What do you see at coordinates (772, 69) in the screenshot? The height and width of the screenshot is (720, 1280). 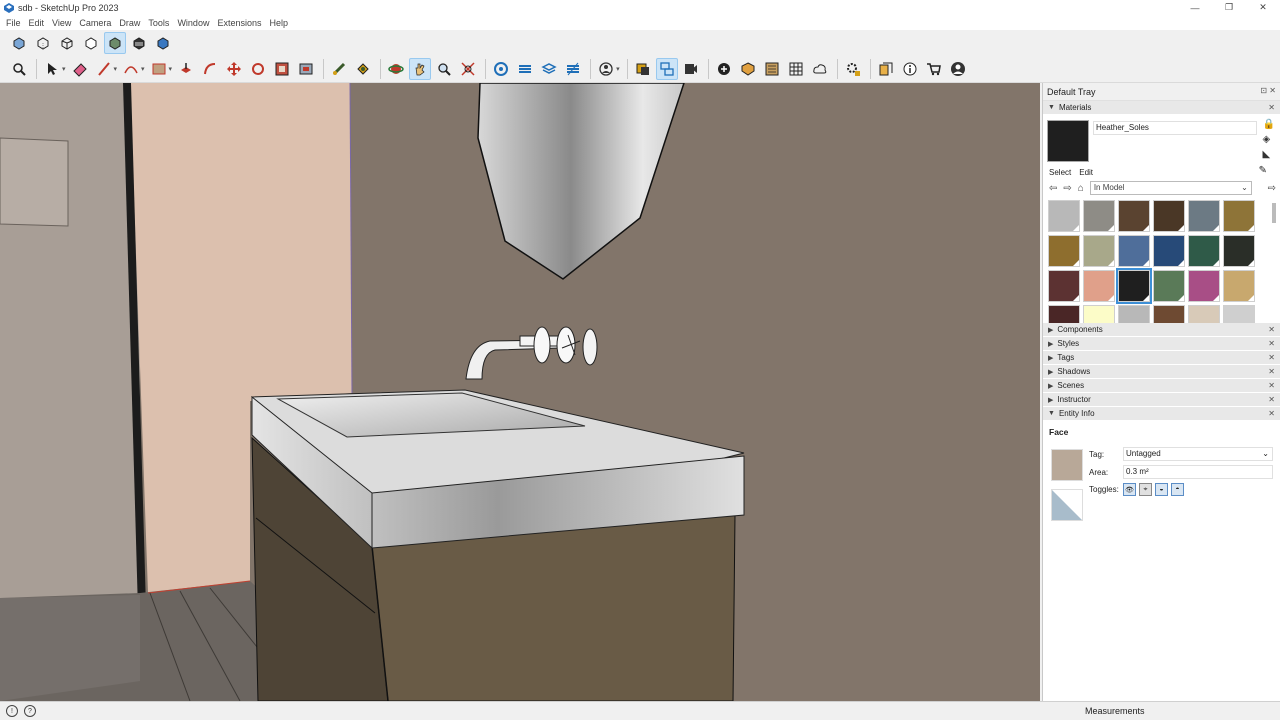 I see `materials-icon` at bounding box center [772, 69].